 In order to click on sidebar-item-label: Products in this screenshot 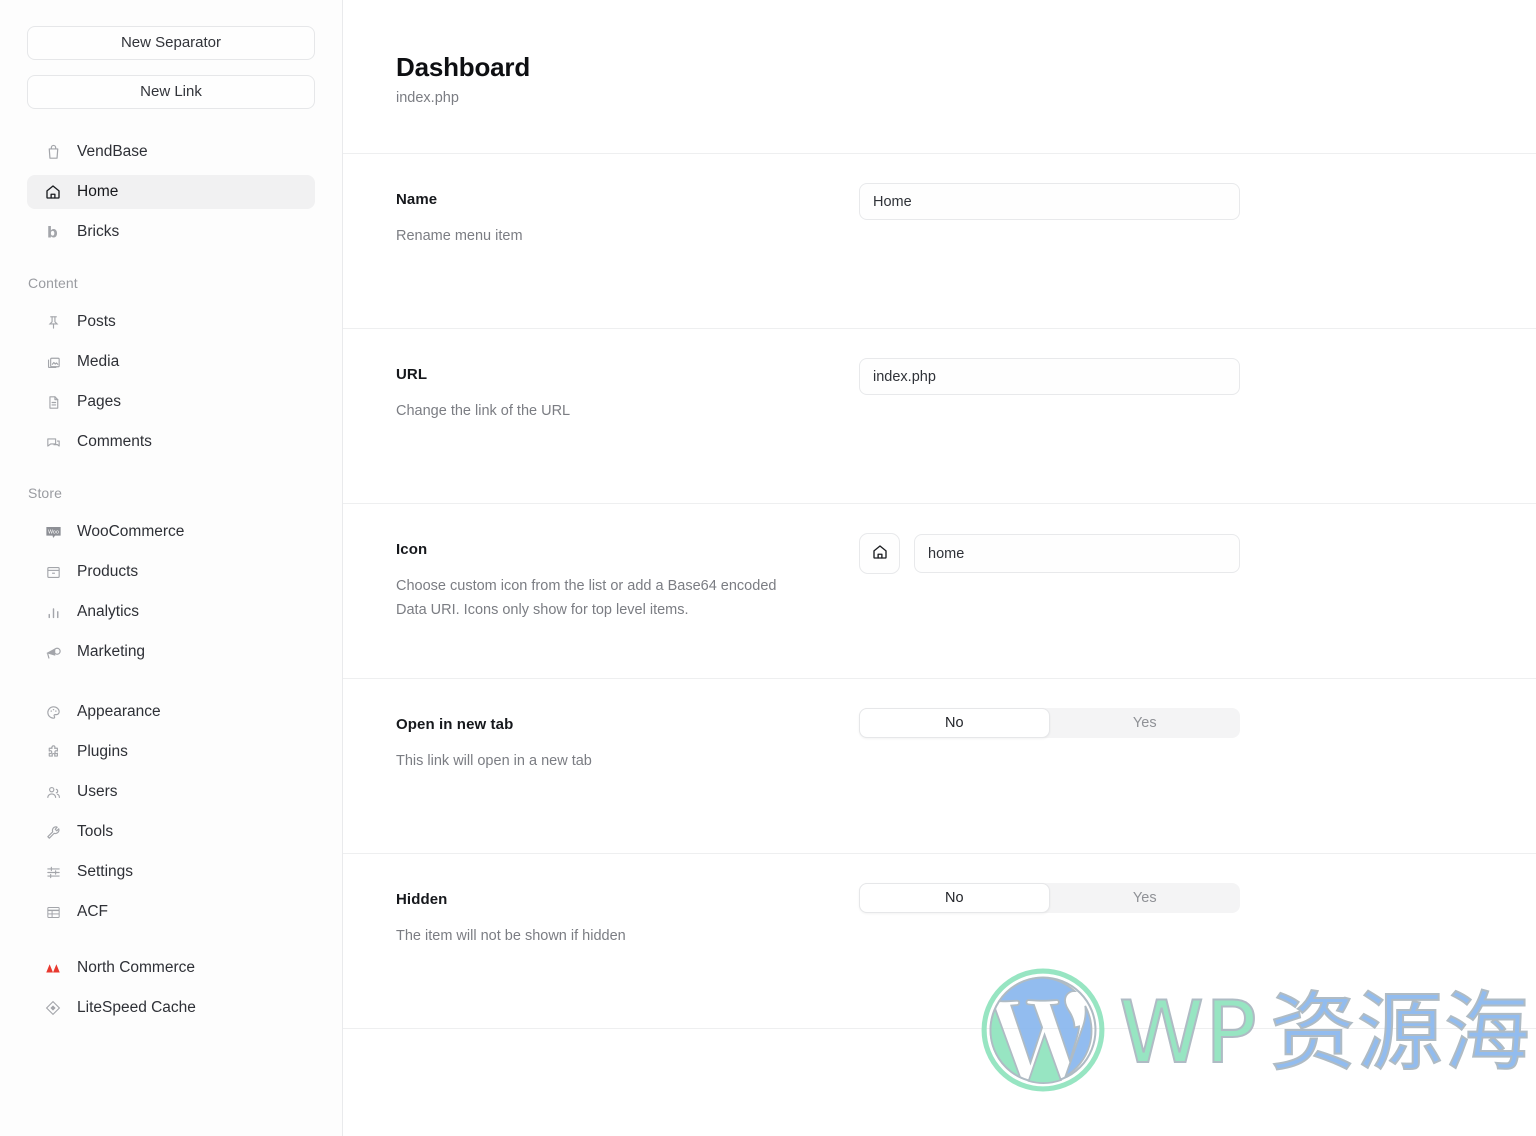, I will do `click(108, 571)`.